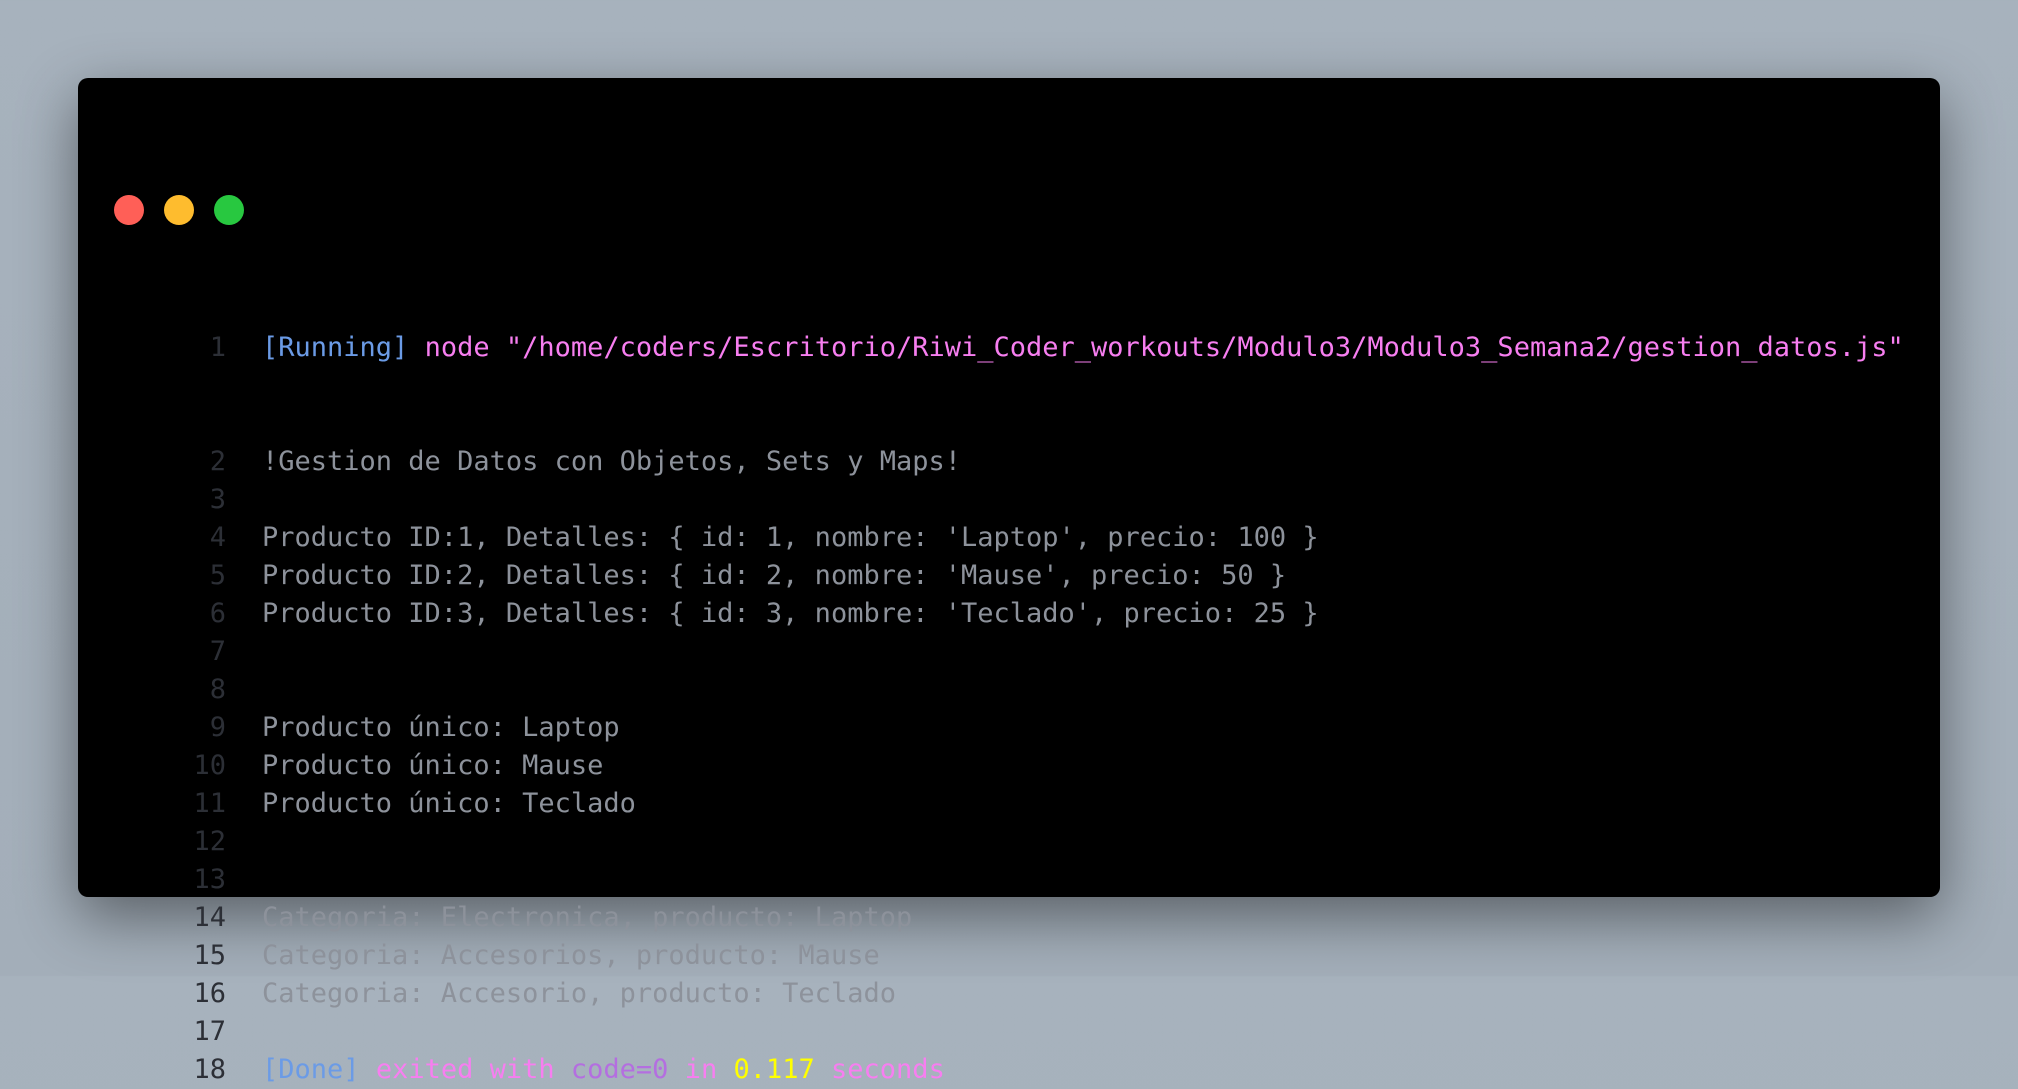  What do you see at coordinates (217, 347) in the screenshot?
I see `line-number: 1` at bounding box center [217, 347].